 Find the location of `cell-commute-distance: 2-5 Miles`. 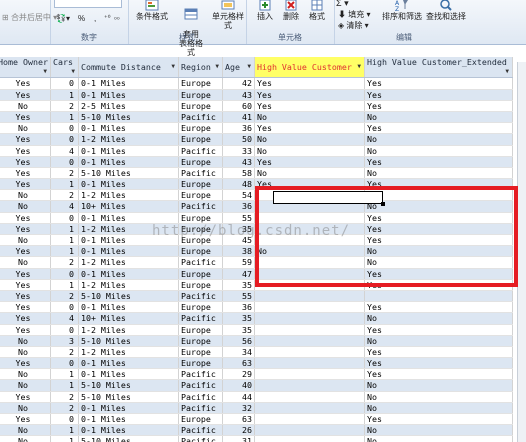

cell-commute-distance: 2-5 Miles is located at coordinates (128, 106).